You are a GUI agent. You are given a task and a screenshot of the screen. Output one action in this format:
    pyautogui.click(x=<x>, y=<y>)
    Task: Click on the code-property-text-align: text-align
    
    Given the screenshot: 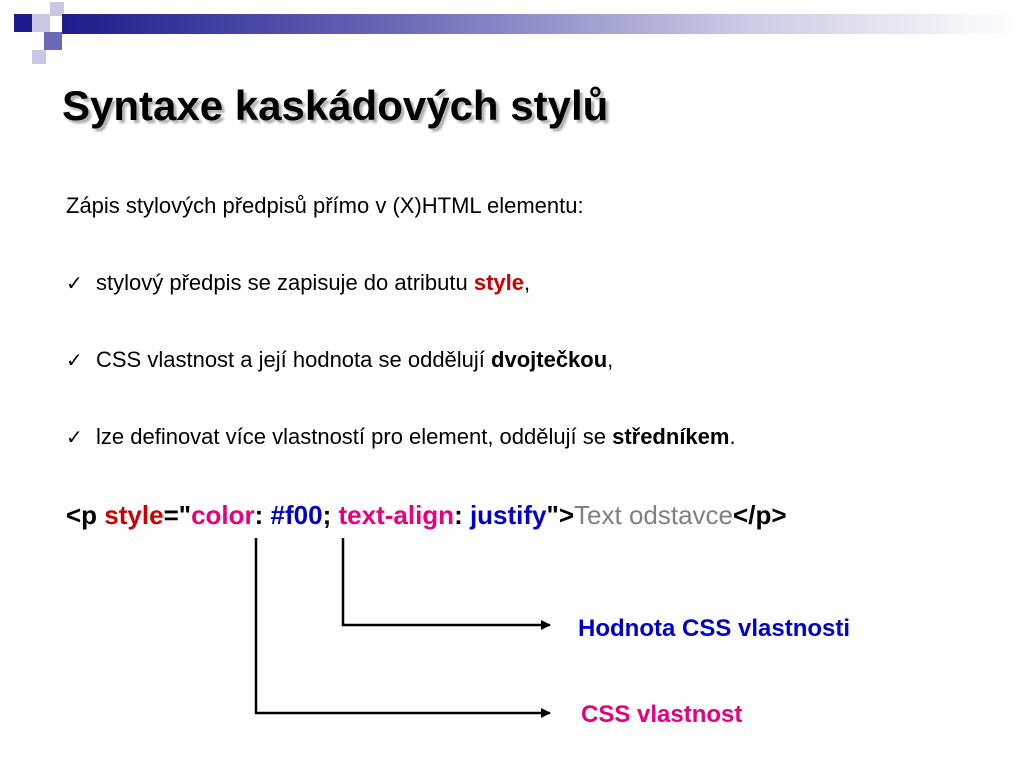 What is the action you would take?
    pyautogui.click(x=396, y=515)
    